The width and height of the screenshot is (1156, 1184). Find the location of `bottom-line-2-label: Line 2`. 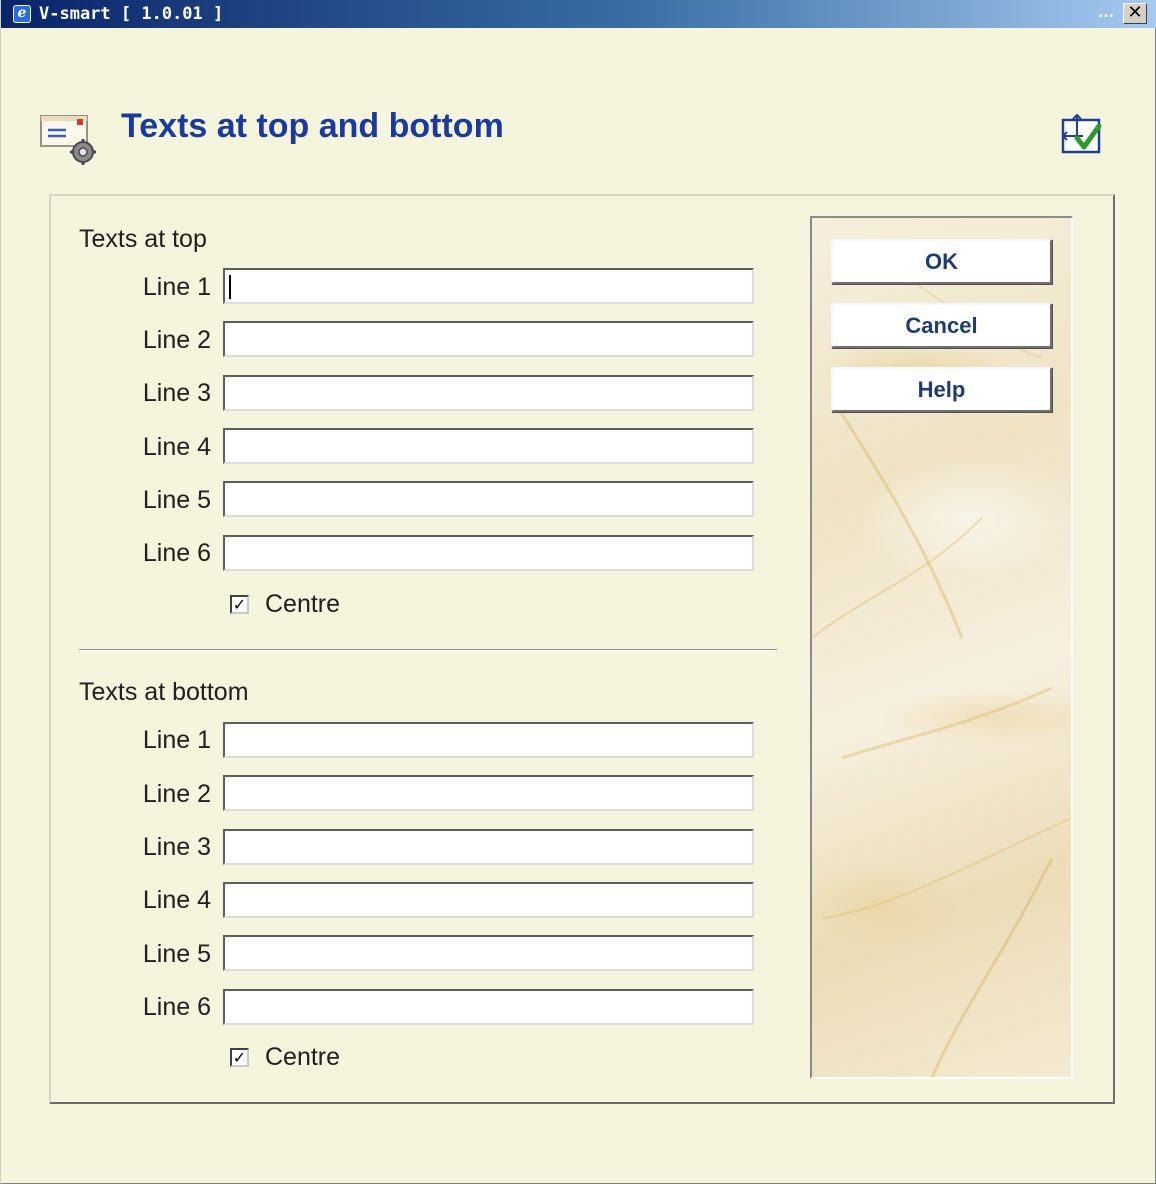

bottom-line-2-label: Line 2 is located at coordinates (176, 794).